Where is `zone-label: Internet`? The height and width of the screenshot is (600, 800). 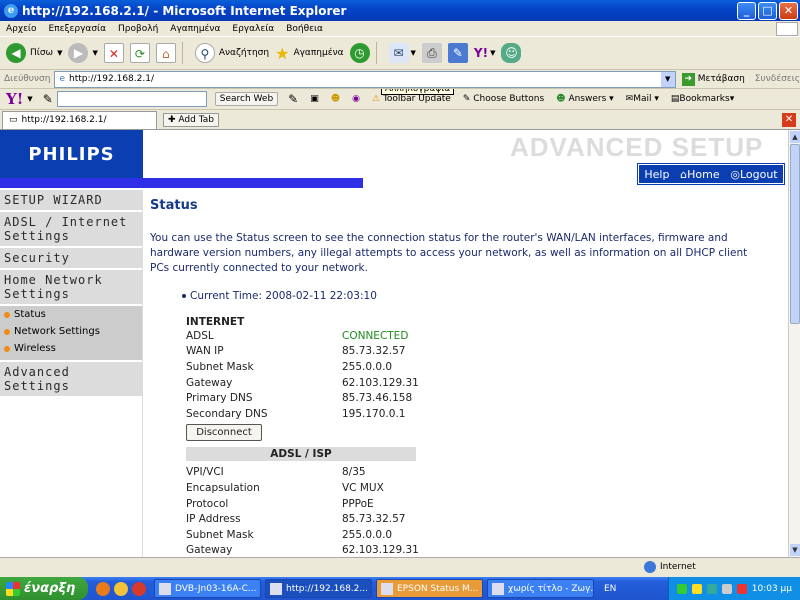 zone-label: Internet is located at coordinates (678, 567).